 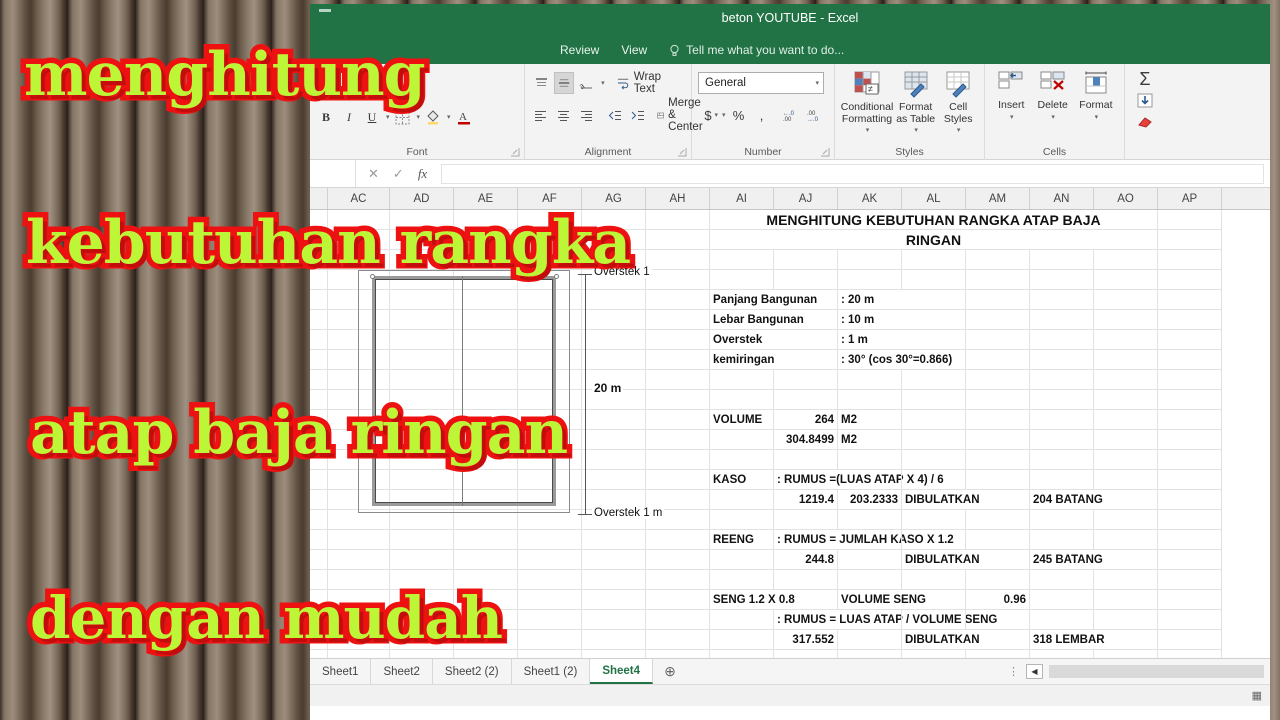 I want to click on clear-button, so click(x=1145, y=125).